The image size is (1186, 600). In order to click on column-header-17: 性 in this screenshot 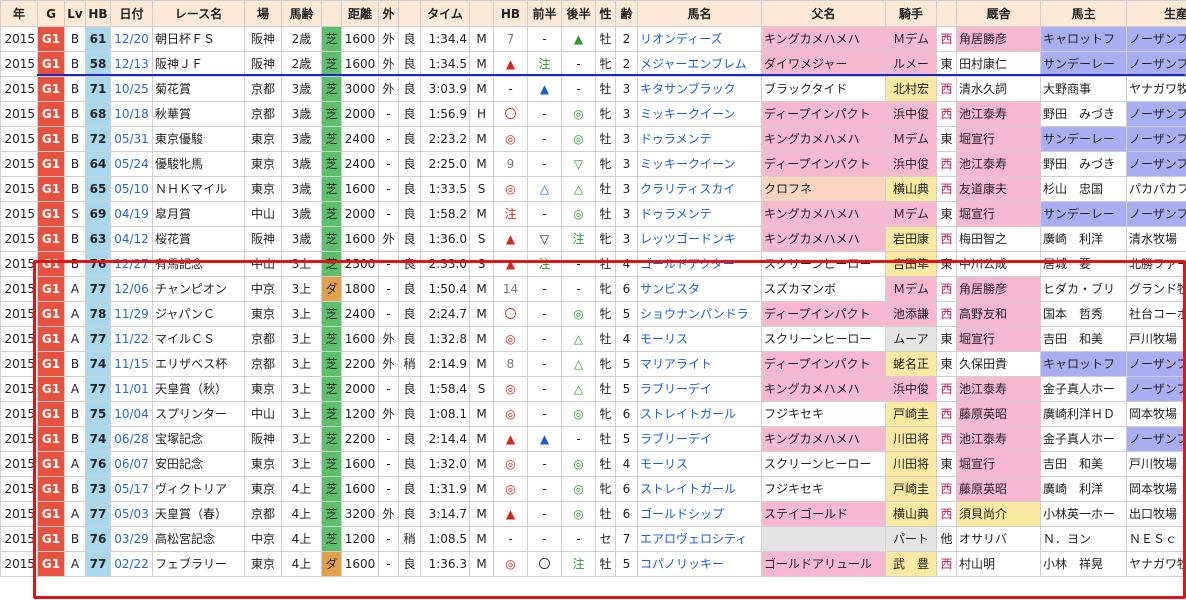, I will do `click(605, 13)`.